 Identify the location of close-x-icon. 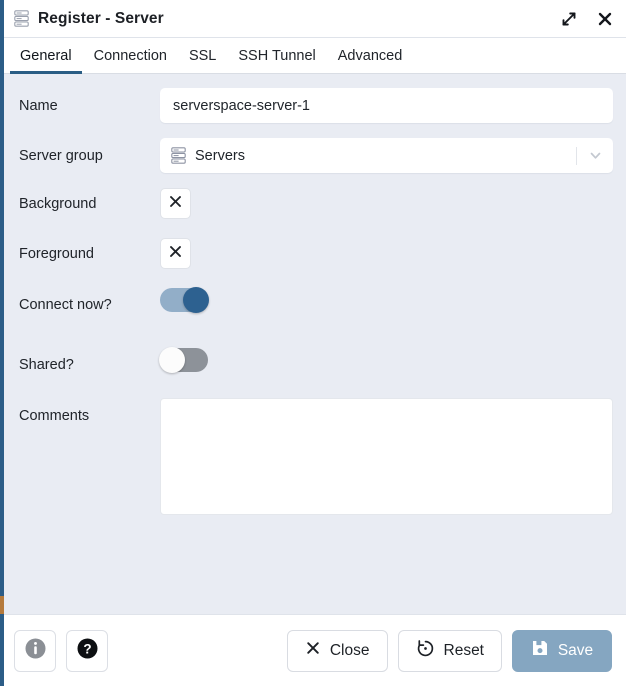
(313, 650).